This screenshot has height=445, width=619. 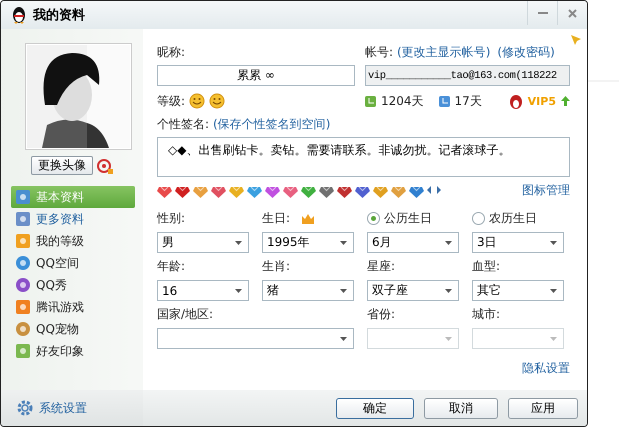 I want to click on field-label: 省份:, so click(x=381, y=314).